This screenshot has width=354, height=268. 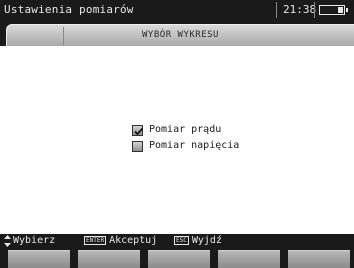 I want to click on esc-key-icon: ESC, so click(x=181, y=240).